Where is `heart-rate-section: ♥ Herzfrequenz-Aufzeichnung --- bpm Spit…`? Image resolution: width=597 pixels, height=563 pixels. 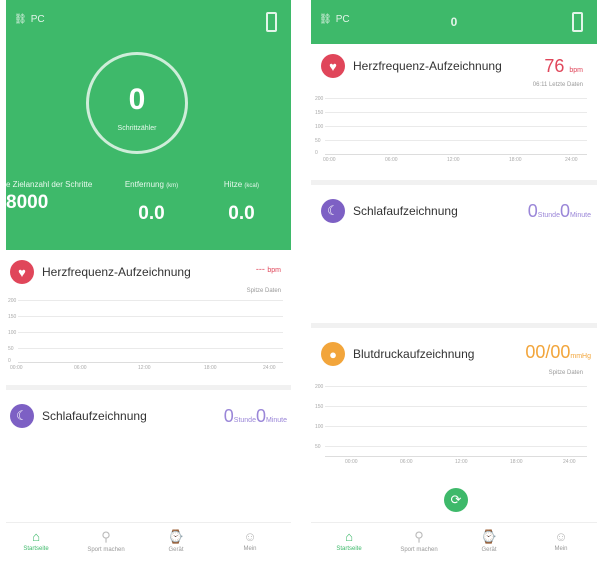 heart-rate-section: ♥ Herzfrequenz-Aufzeichnung --- bpm Spit… is located at coordinates (148, 317).